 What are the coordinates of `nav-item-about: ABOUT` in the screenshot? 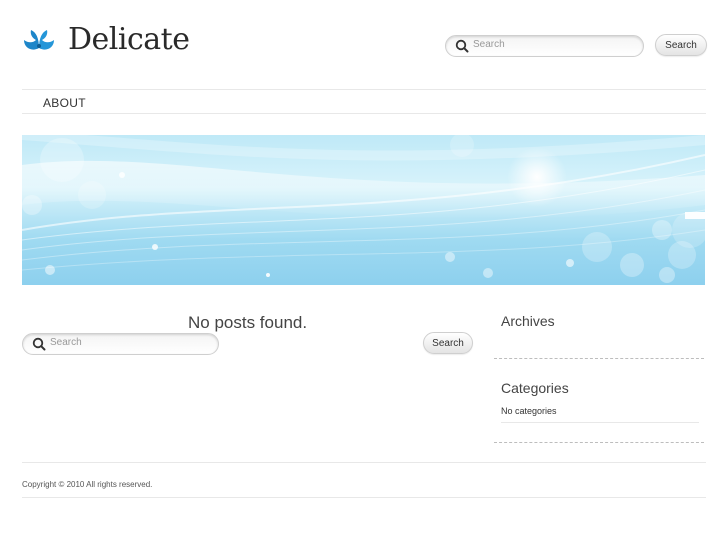 It's located at (64, 103).